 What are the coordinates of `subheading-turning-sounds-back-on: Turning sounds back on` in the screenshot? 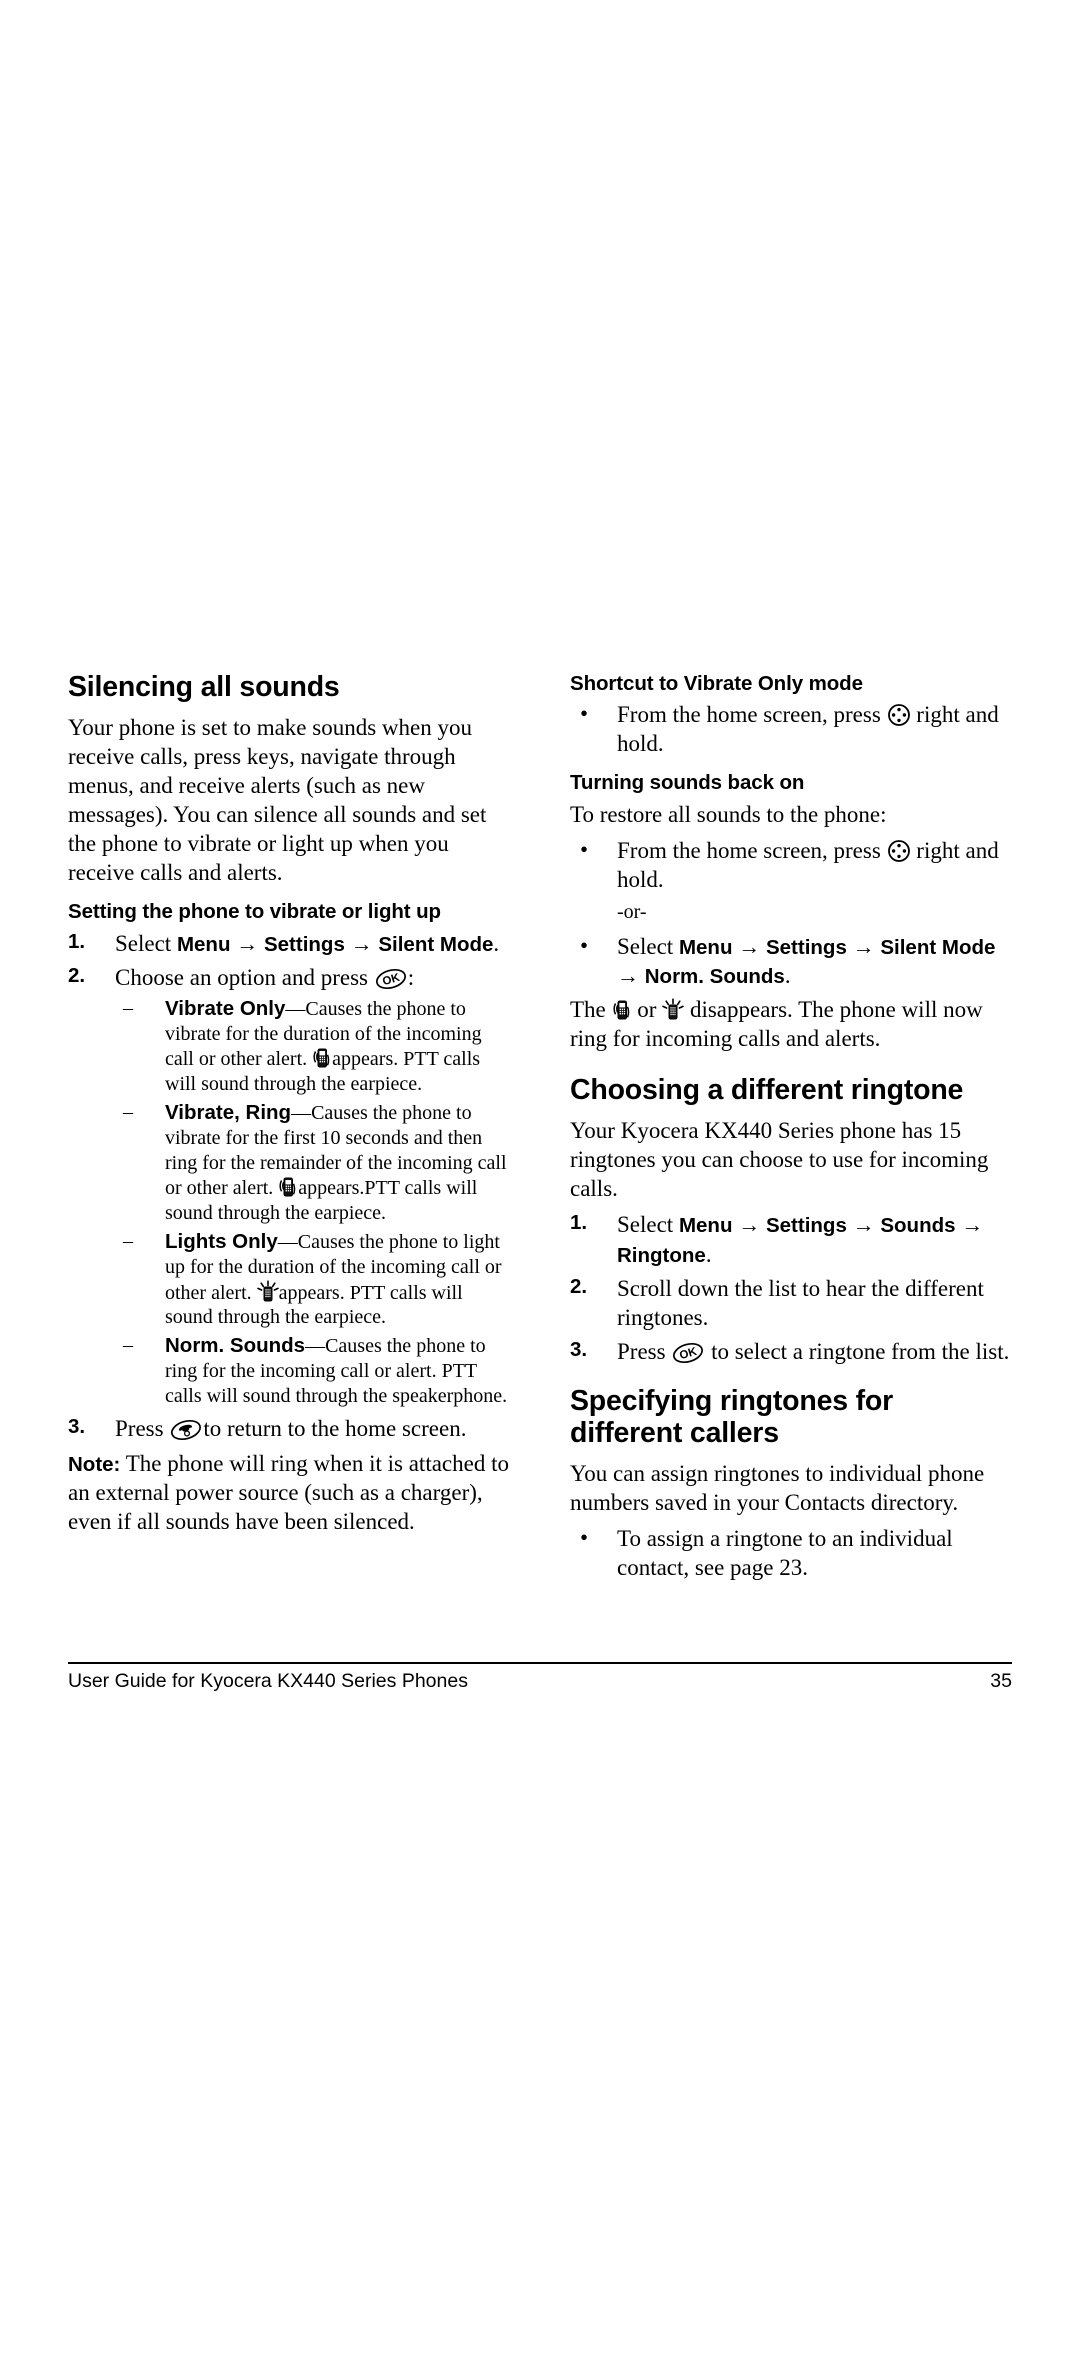 It's located at (687, 783).